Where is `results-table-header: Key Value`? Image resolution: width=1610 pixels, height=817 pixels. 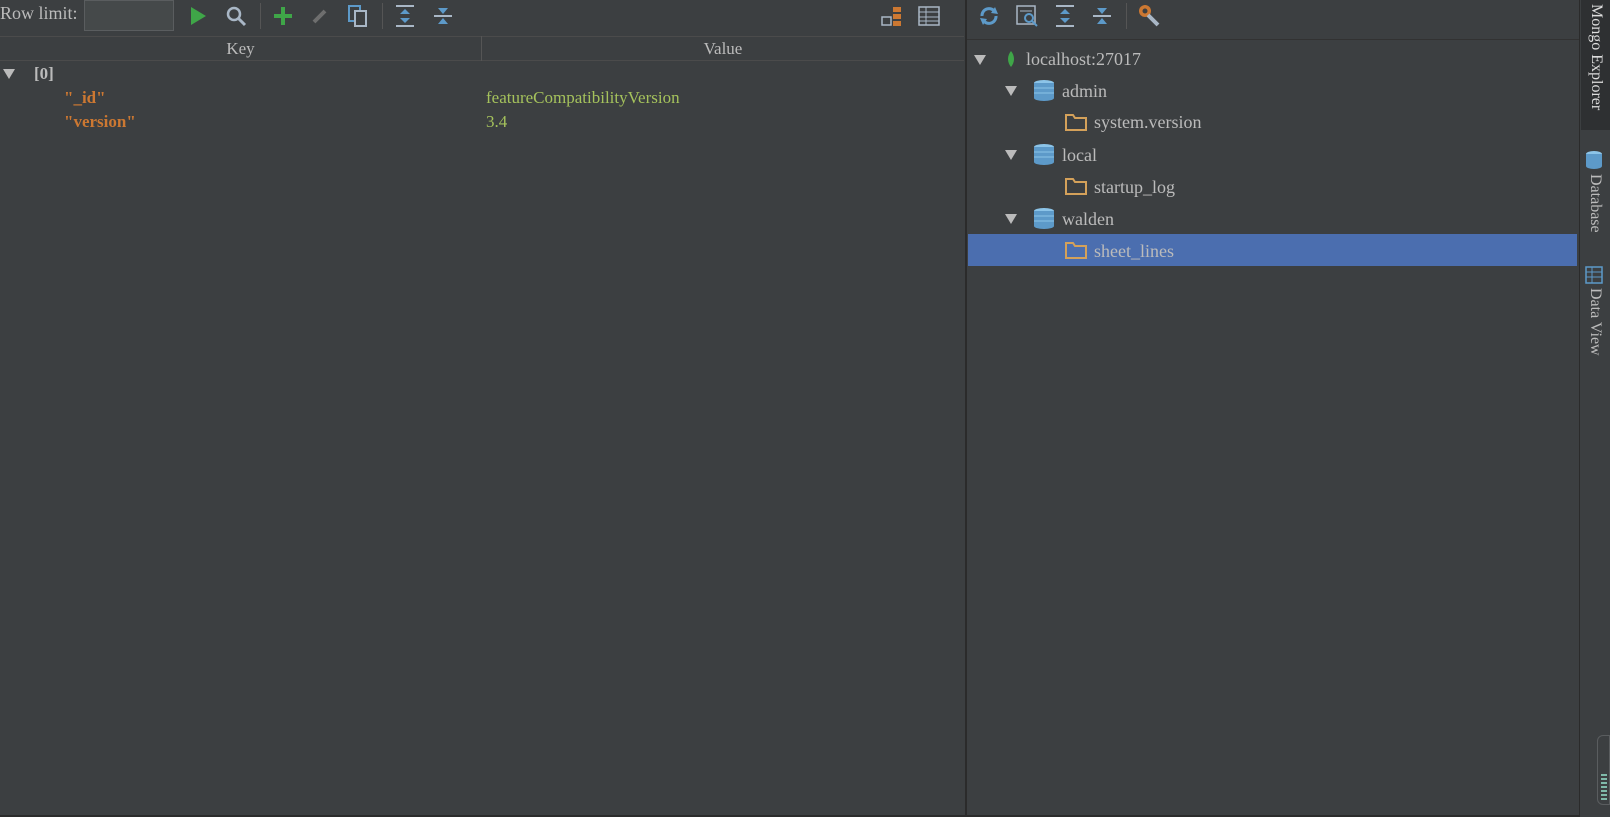 results-table-header: Key Value is located at coordinates (482, 48).